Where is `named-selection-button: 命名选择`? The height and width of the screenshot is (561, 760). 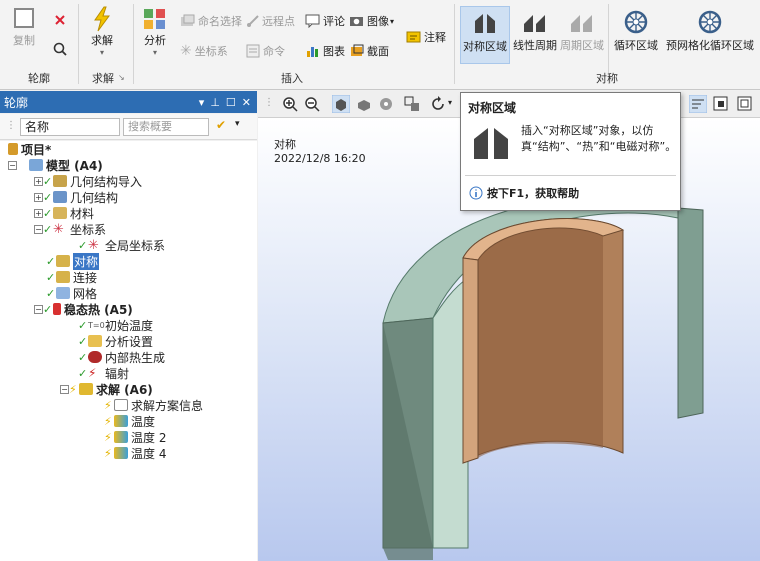 named-selection-button: 命名选择 is located at coordinates (211, 21).